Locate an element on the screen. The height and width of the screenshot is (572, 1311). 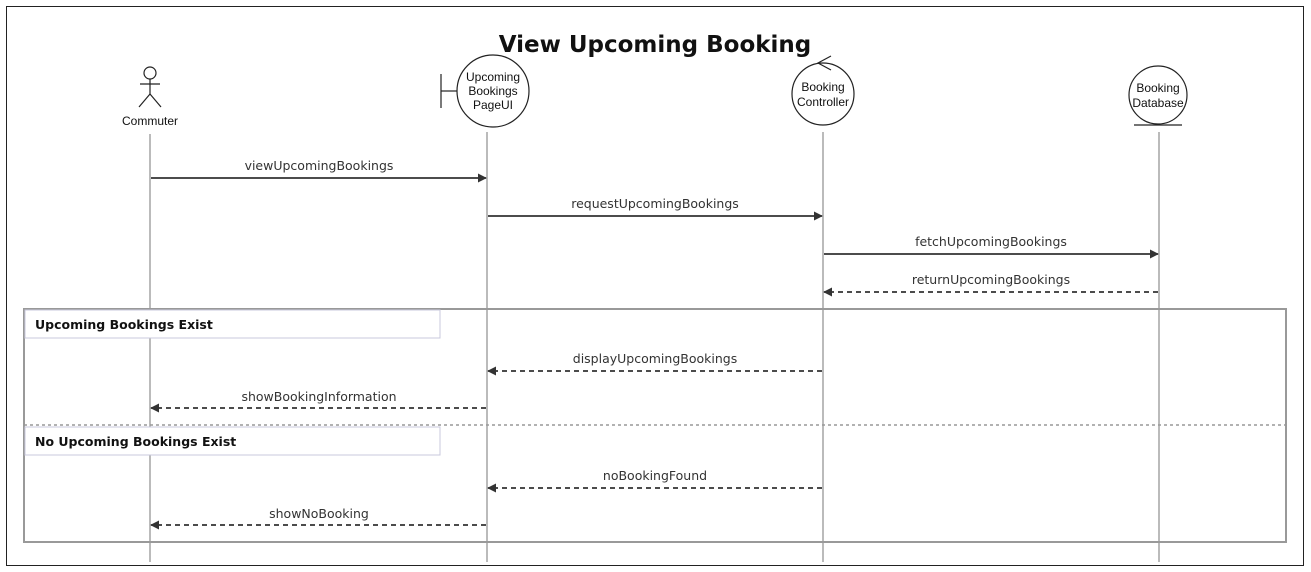
message: noBookingFound is located at coordinates (654, 480).